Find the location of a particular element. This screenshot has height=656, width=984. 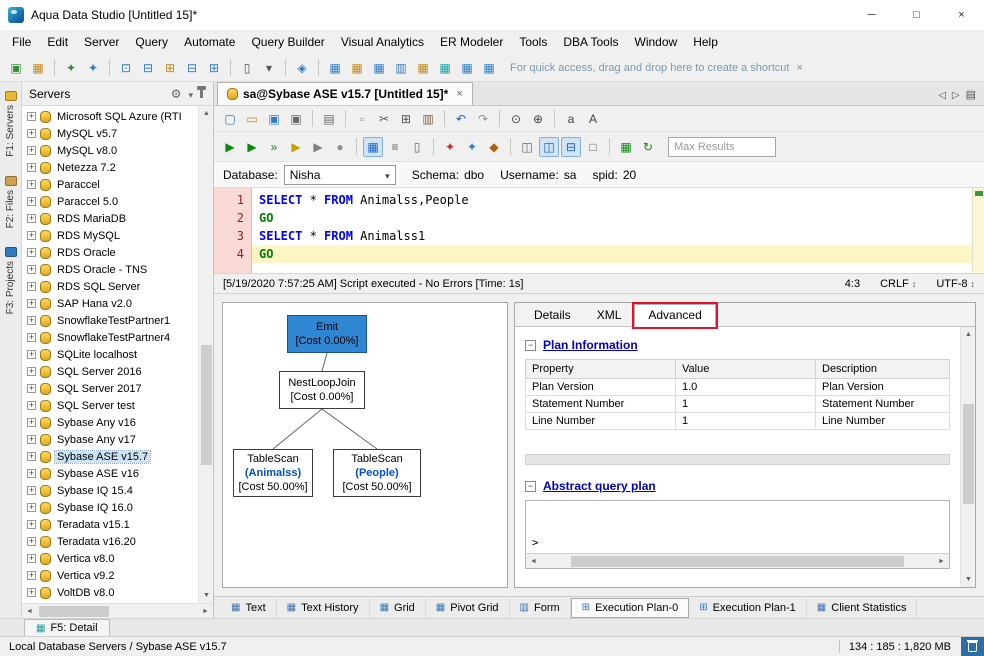

panel-settings-icon is located at coordinates (176, 94).